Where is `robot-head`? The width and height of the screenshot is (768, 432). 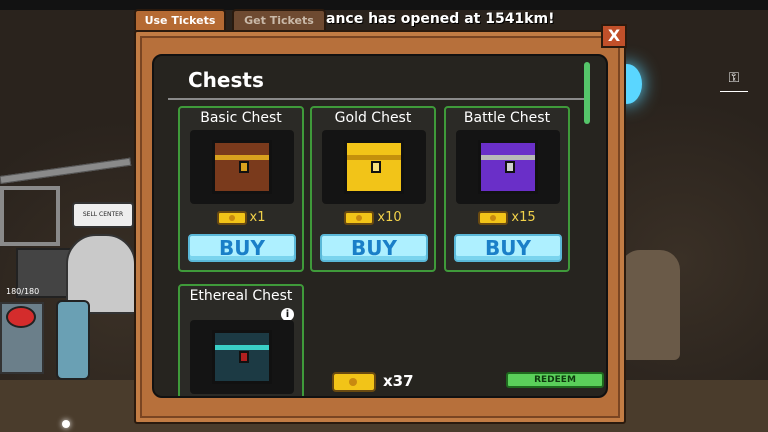
robot-head is located at coordinates (21, 317).